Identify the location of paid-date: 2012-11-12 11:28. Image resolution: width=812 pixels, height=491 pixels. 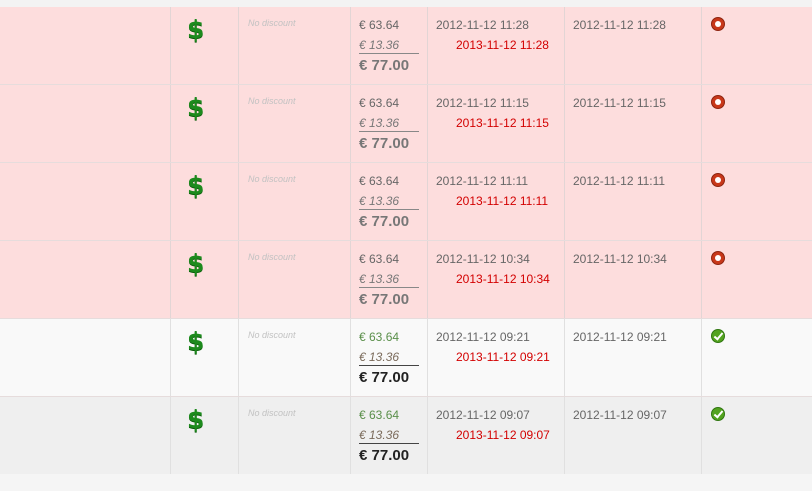
(619, 25).